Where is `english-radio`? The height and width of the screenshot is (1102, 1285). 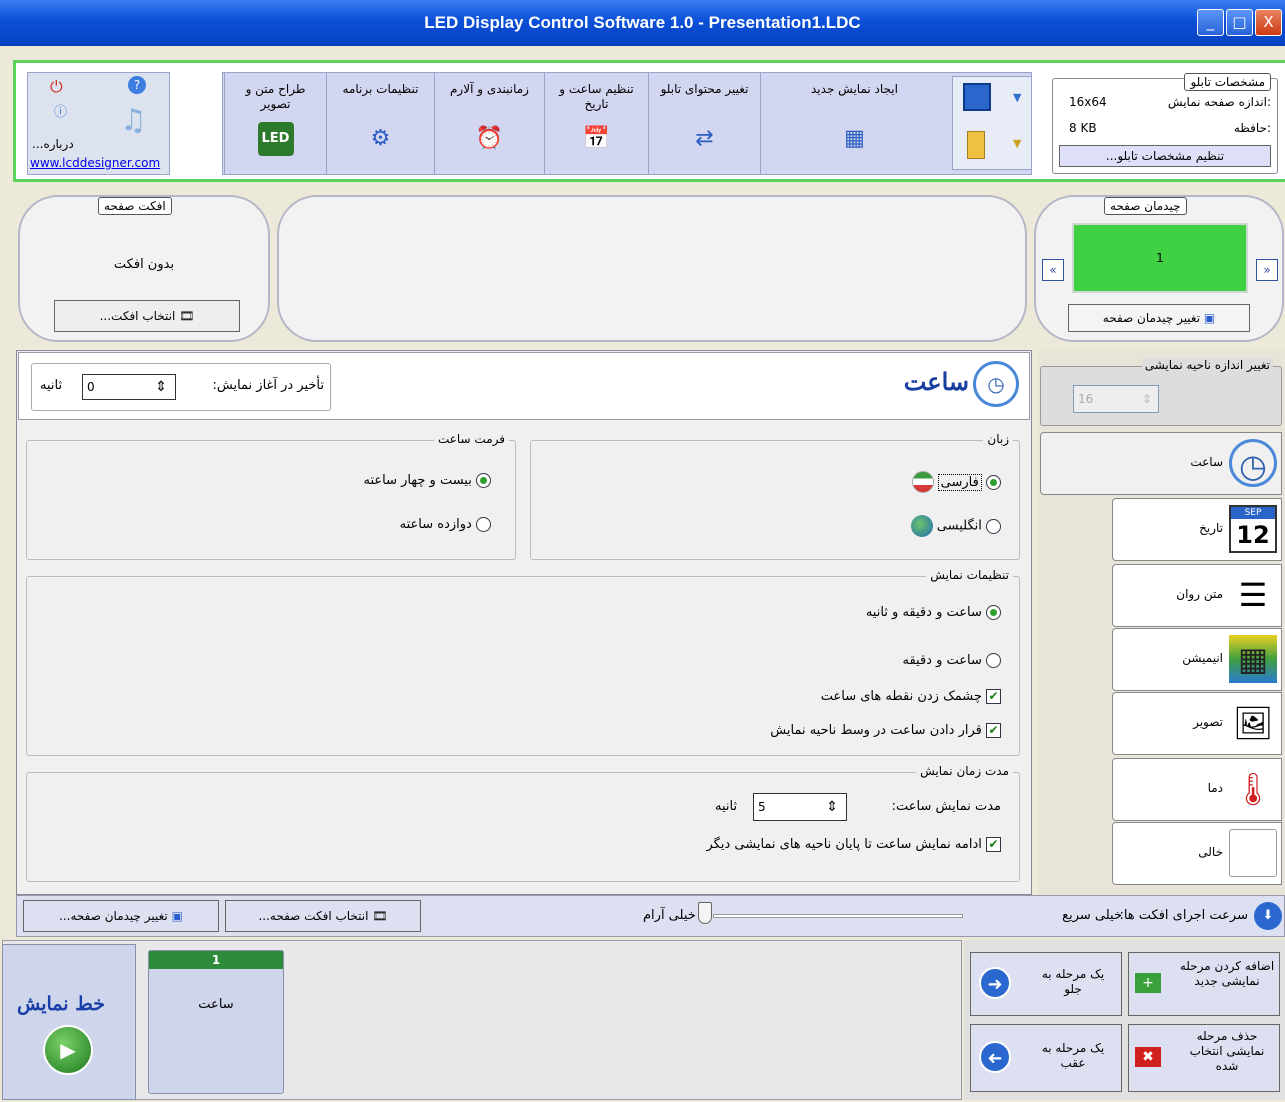 english-radio is located at coordinates (993, 526).